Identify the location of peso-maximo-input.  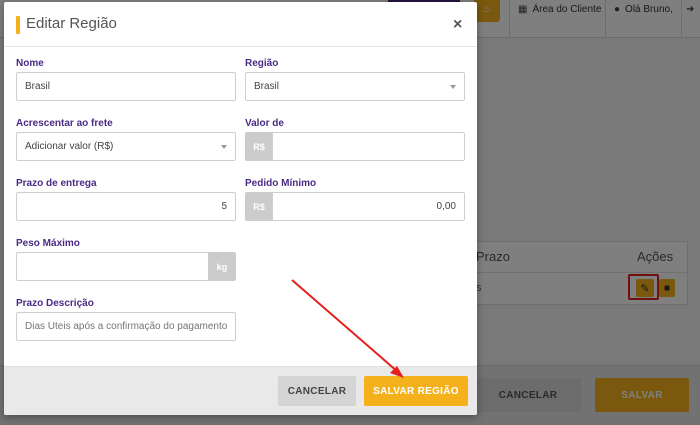
(112, 266).